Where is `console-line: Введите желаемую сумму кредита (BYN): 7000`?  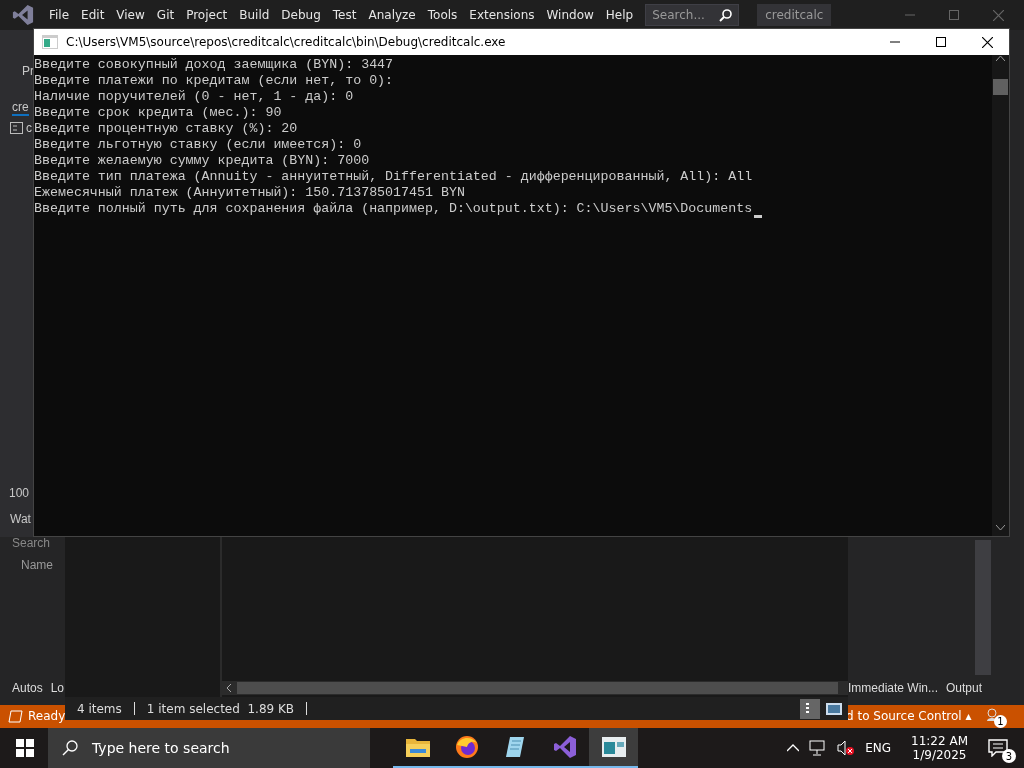 console-line: Введите желаемую сумму кредита (BYN): 7000 is located at coordinates (202, 161).